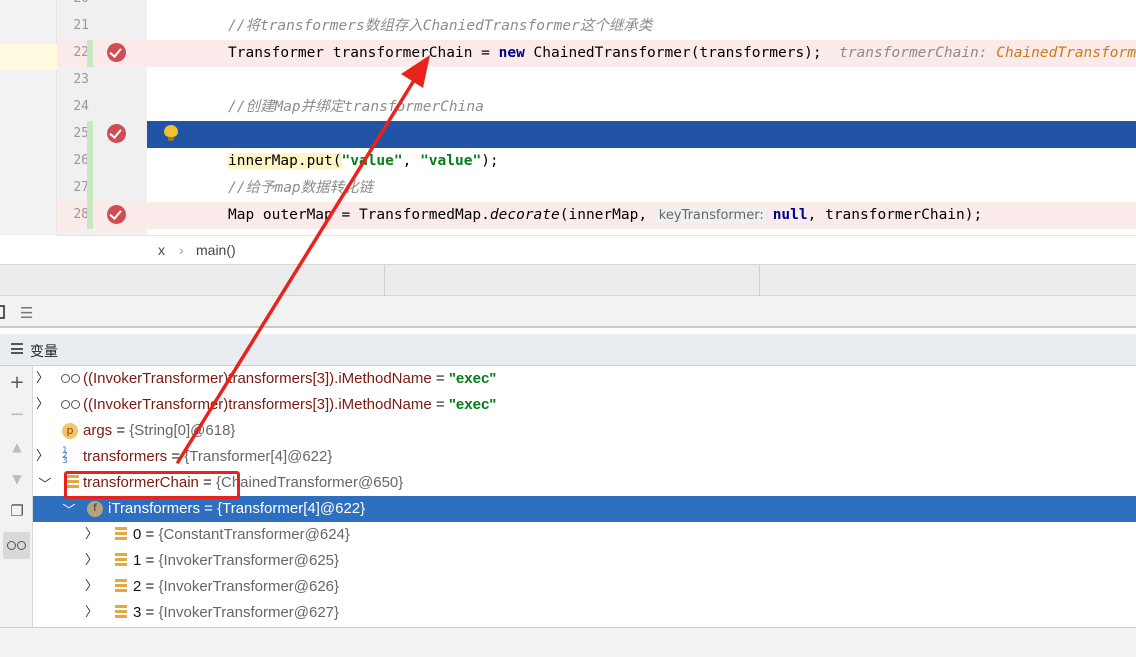 This screenshot has height=657, width=1136. What do you see at coordinates (95, 509) in the screenshot?
I see `field-icon: f` at bounding box center [95, 509].